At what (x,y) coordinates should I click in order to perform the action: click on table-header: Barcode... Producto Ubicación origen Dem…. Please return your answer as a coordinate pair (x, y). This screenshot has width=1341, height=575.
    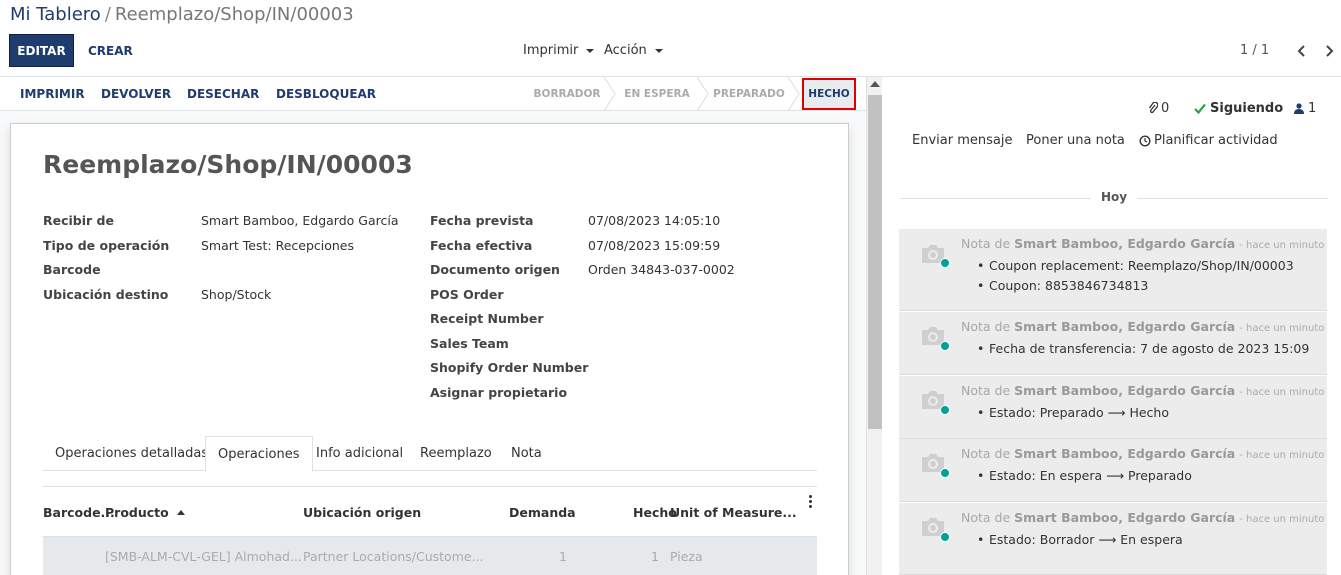
    Looking at the image, I should click on (430, 511).